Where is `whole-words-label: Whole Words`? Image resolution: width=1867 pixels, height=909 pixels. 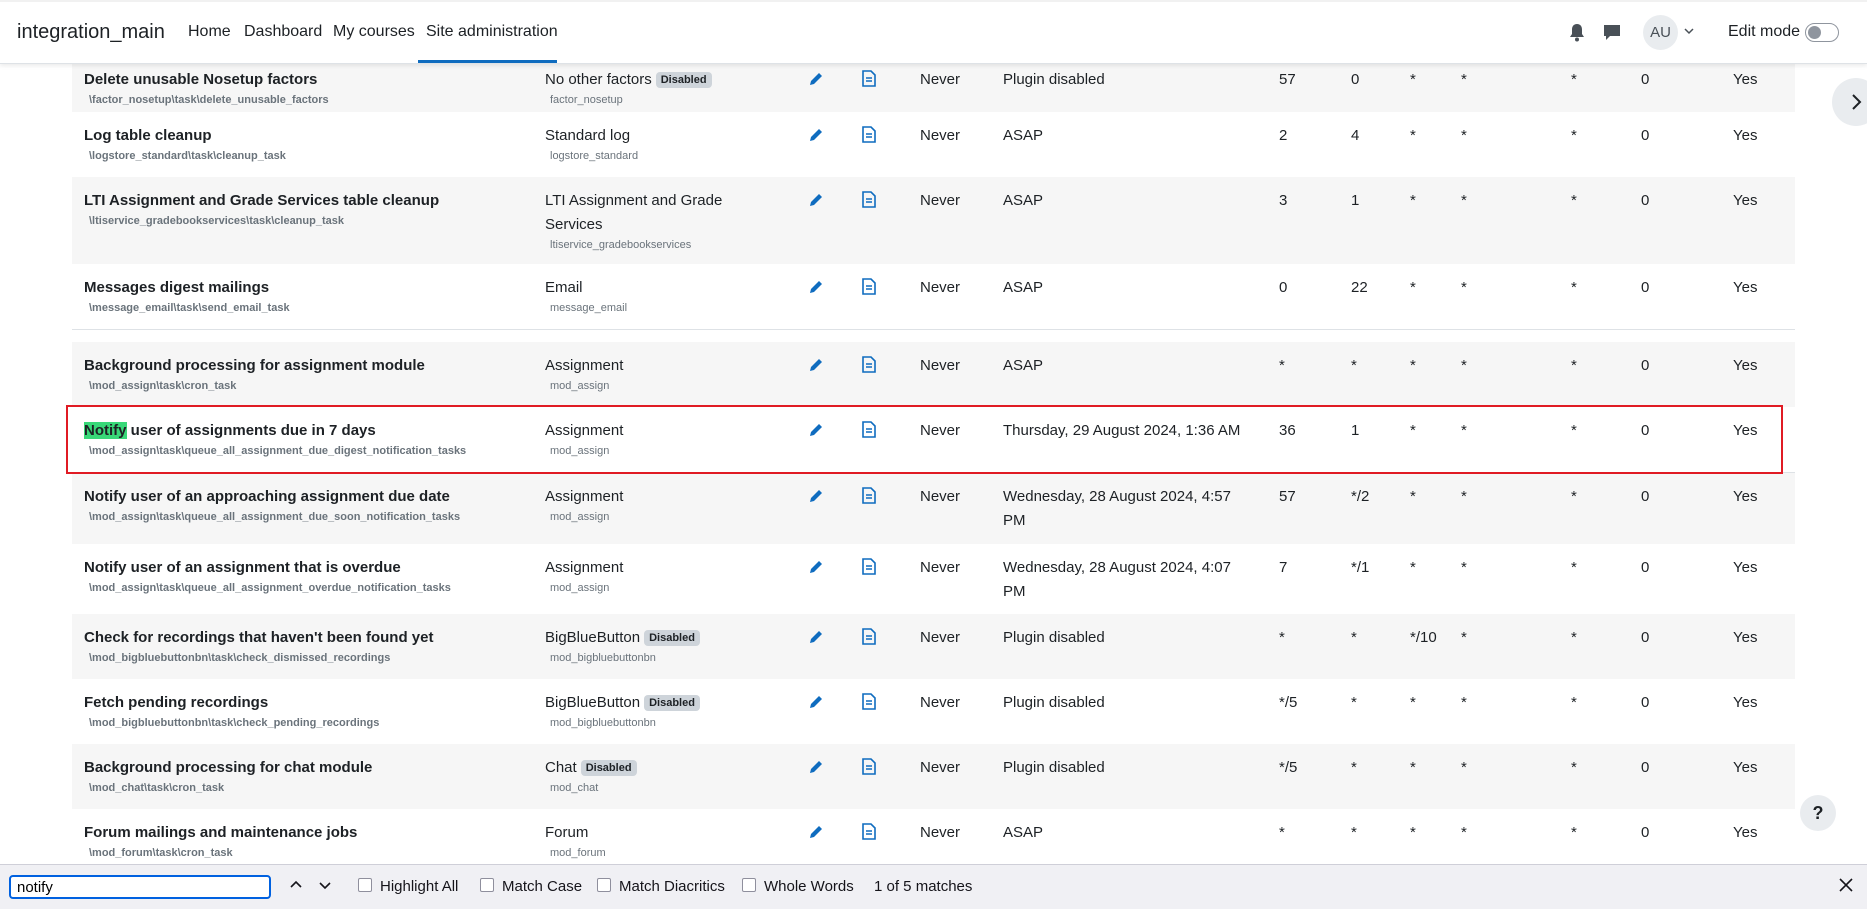 whole-words-label: Whole Words is located at coordinates (809, 886).